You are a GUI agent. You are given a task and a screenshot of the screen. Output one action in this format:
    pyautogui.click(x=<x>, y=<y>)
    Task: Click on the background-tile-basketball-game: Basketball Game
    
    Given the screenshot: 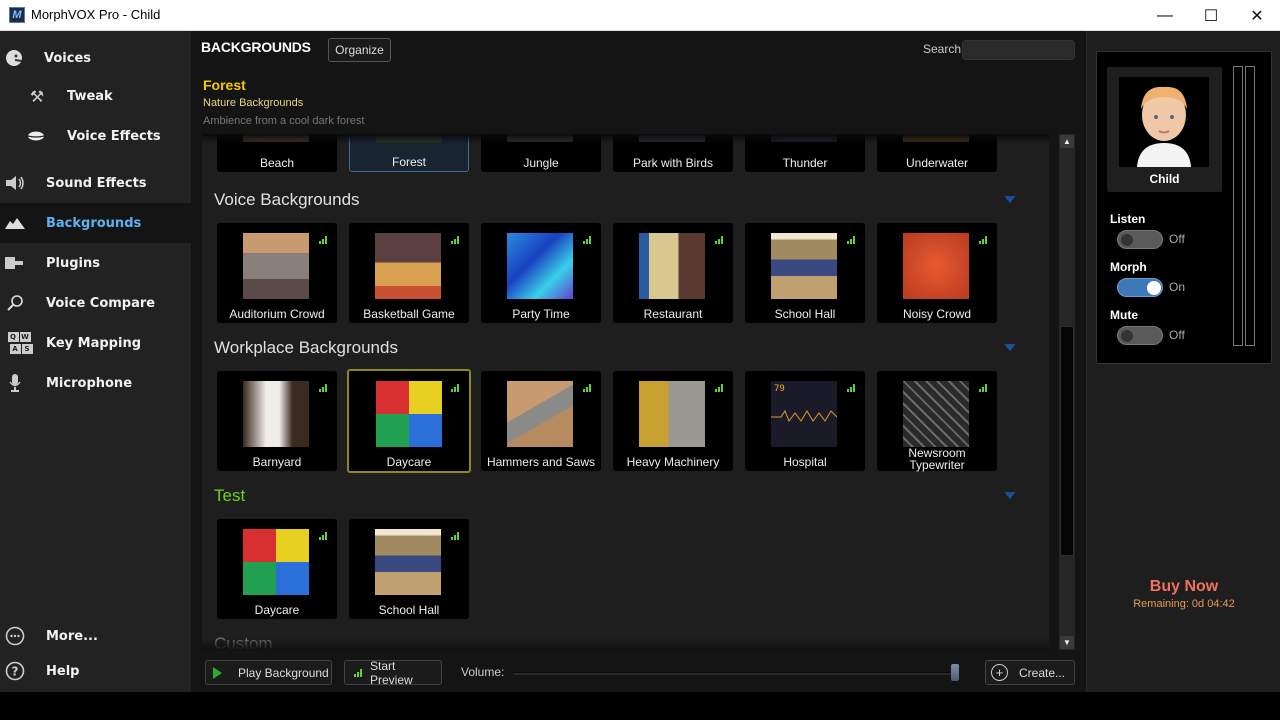 What is the action you would take?
    pyautogui.click(x=409, y=273)
    